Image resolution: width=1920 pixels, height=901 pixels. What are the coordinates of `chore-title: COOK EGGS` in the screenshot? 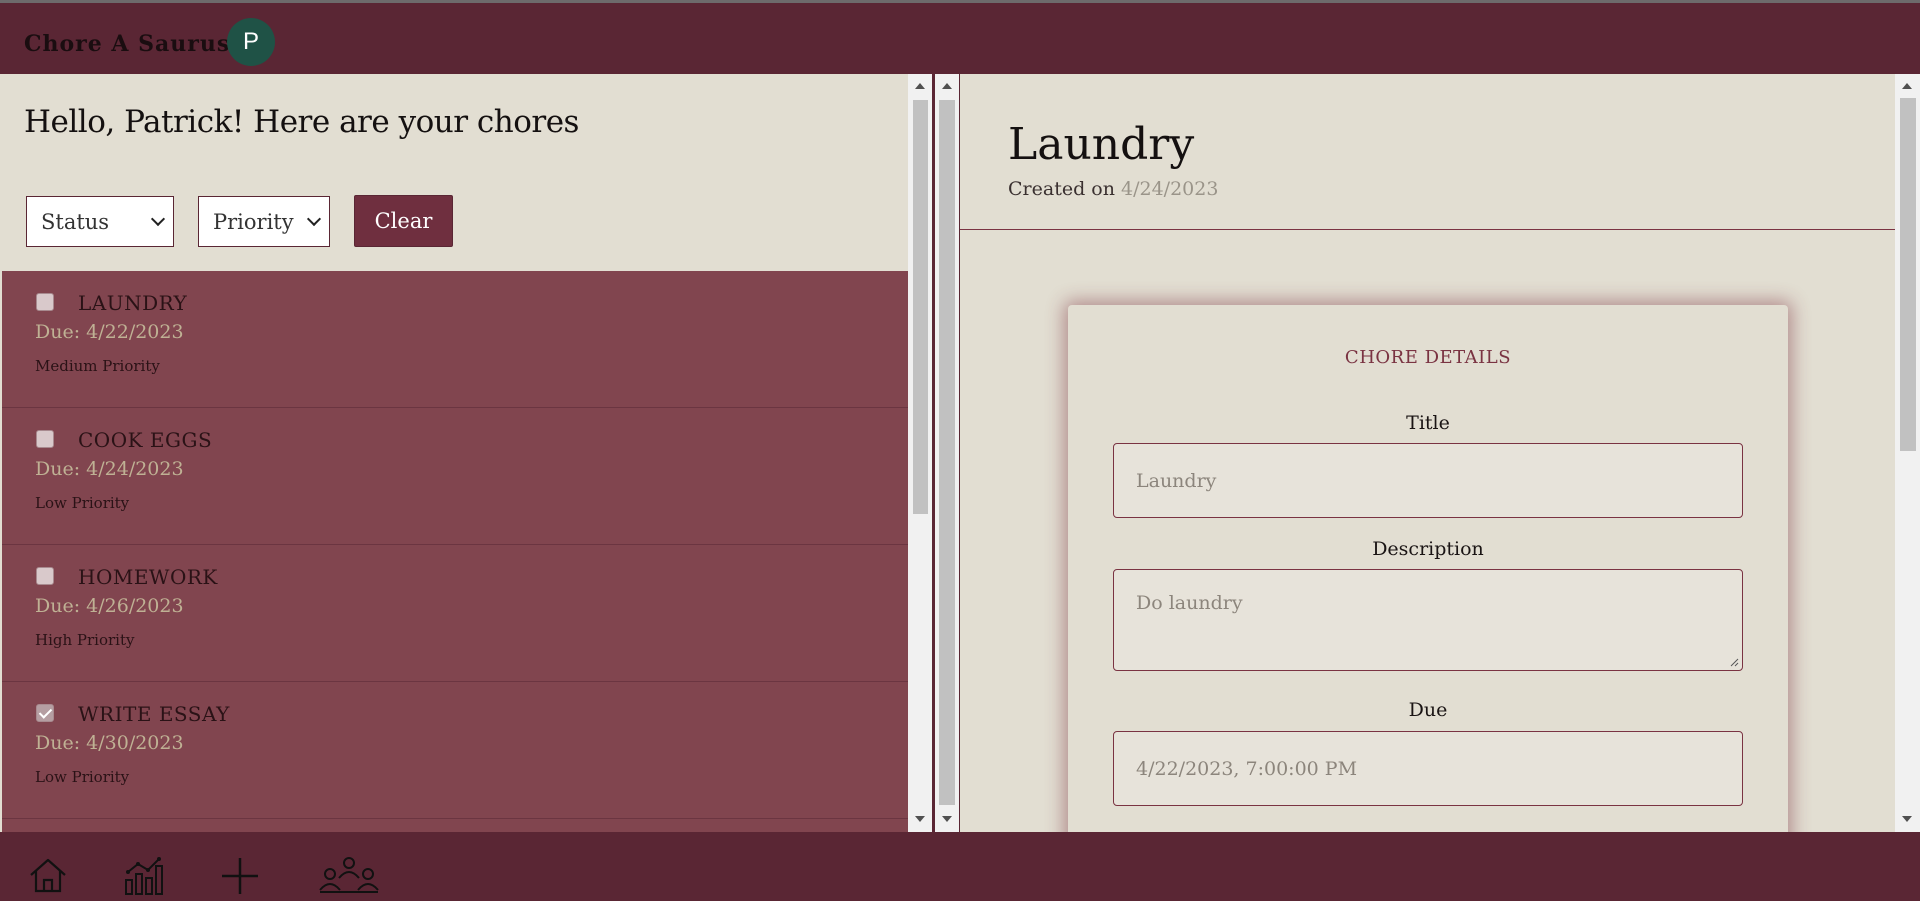 It's located at (145, 440).